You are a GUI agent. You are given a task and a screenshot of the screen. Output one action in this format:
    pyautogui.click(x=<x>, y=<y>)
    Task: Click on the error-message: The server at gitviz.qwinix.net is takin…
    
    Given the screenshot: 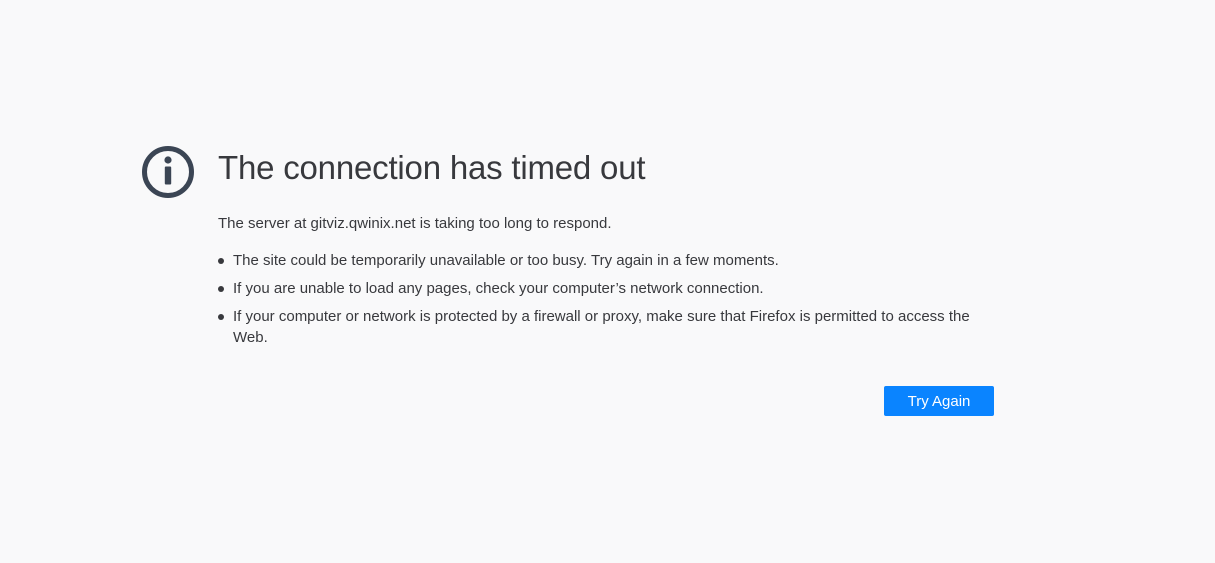 What is the action you would take?
    pyautogui.click(x=415, y=223)
    